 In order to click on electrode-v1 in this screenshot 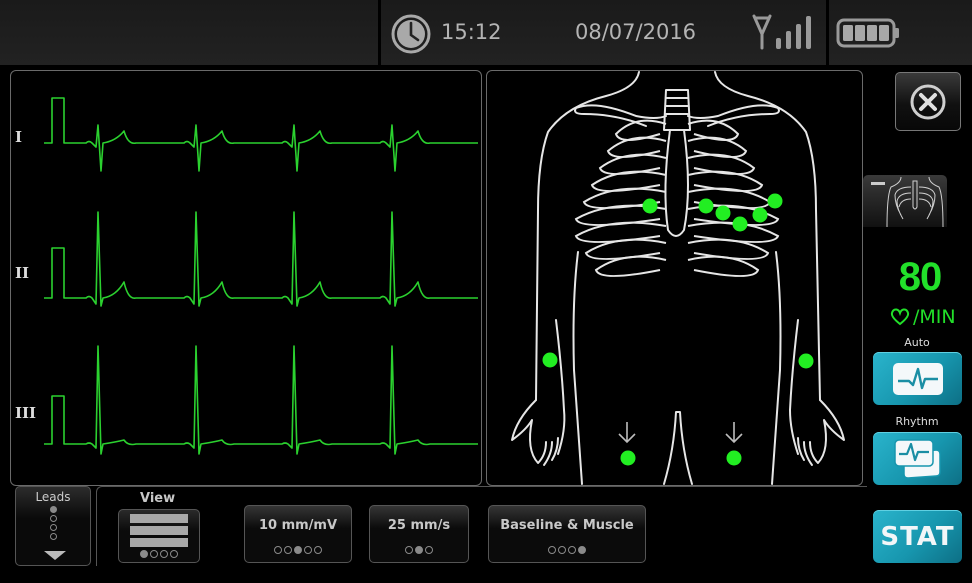, I will do `click(650, 206)`.